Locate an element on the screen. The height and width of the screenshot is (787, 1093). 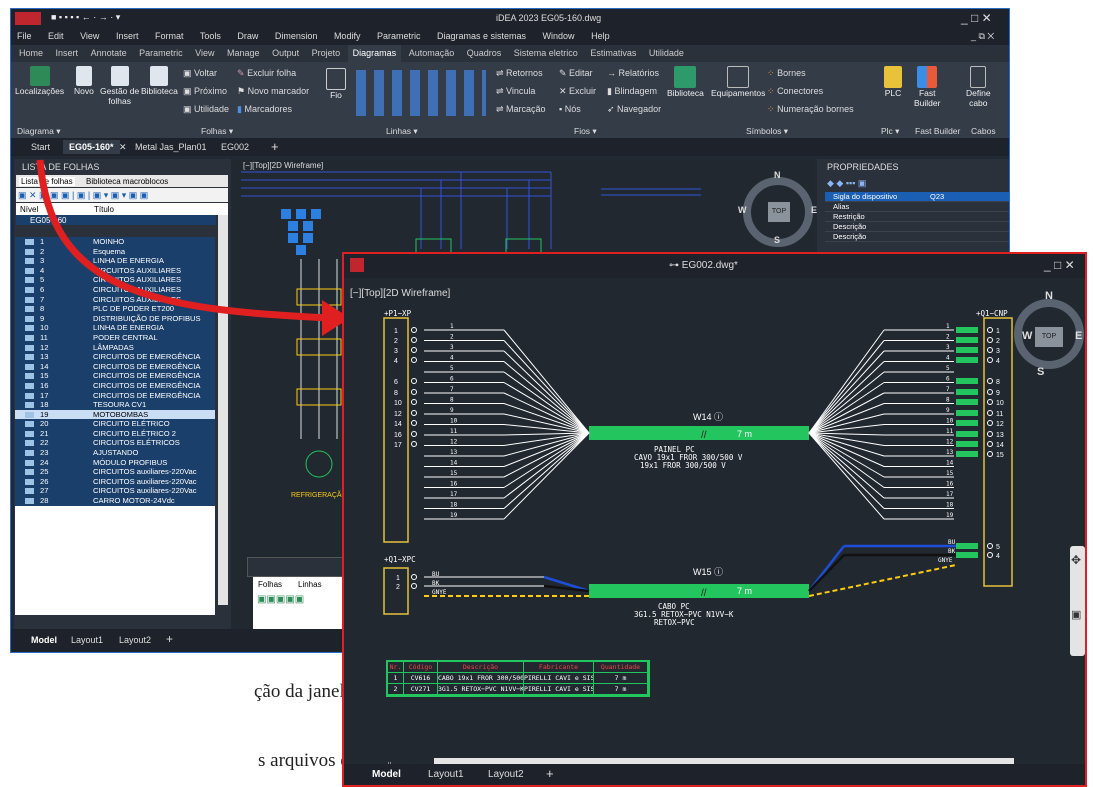
second-add-layout-icon: + is located at coordinates (550, 773).